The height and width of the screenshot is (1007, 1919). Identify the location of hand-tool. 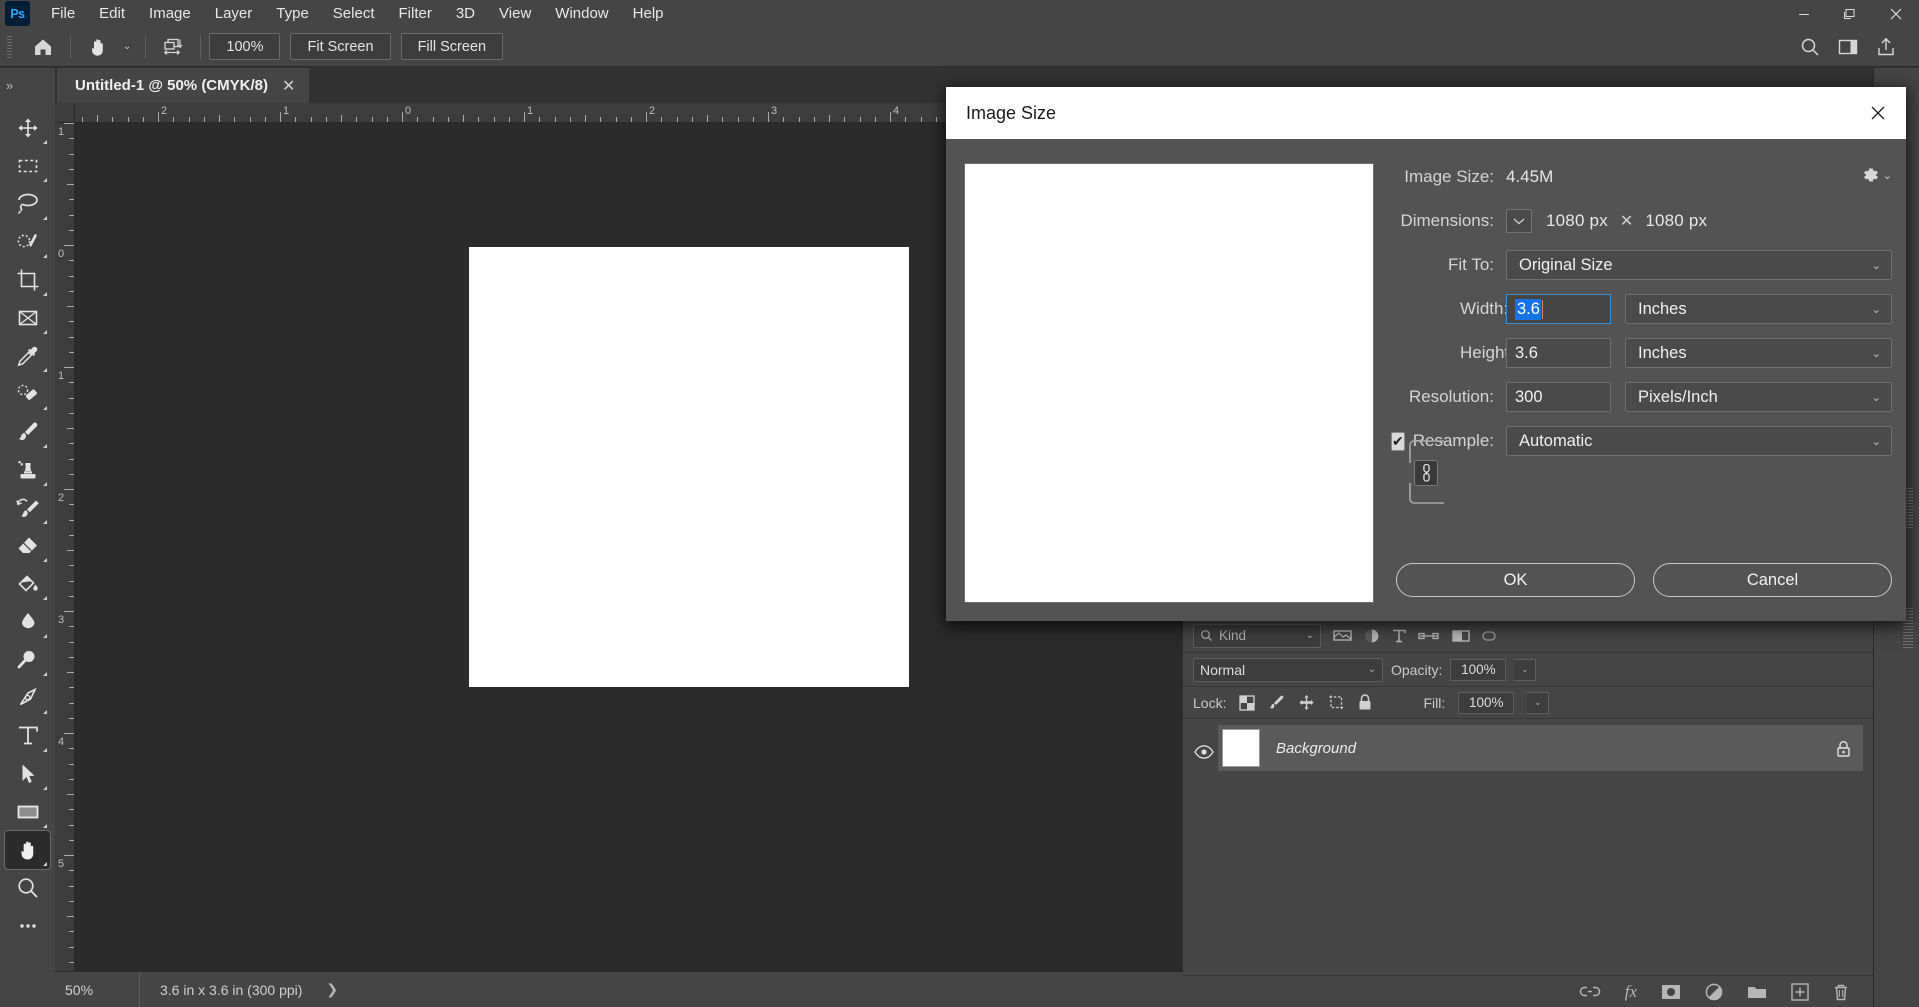
(27, 850).